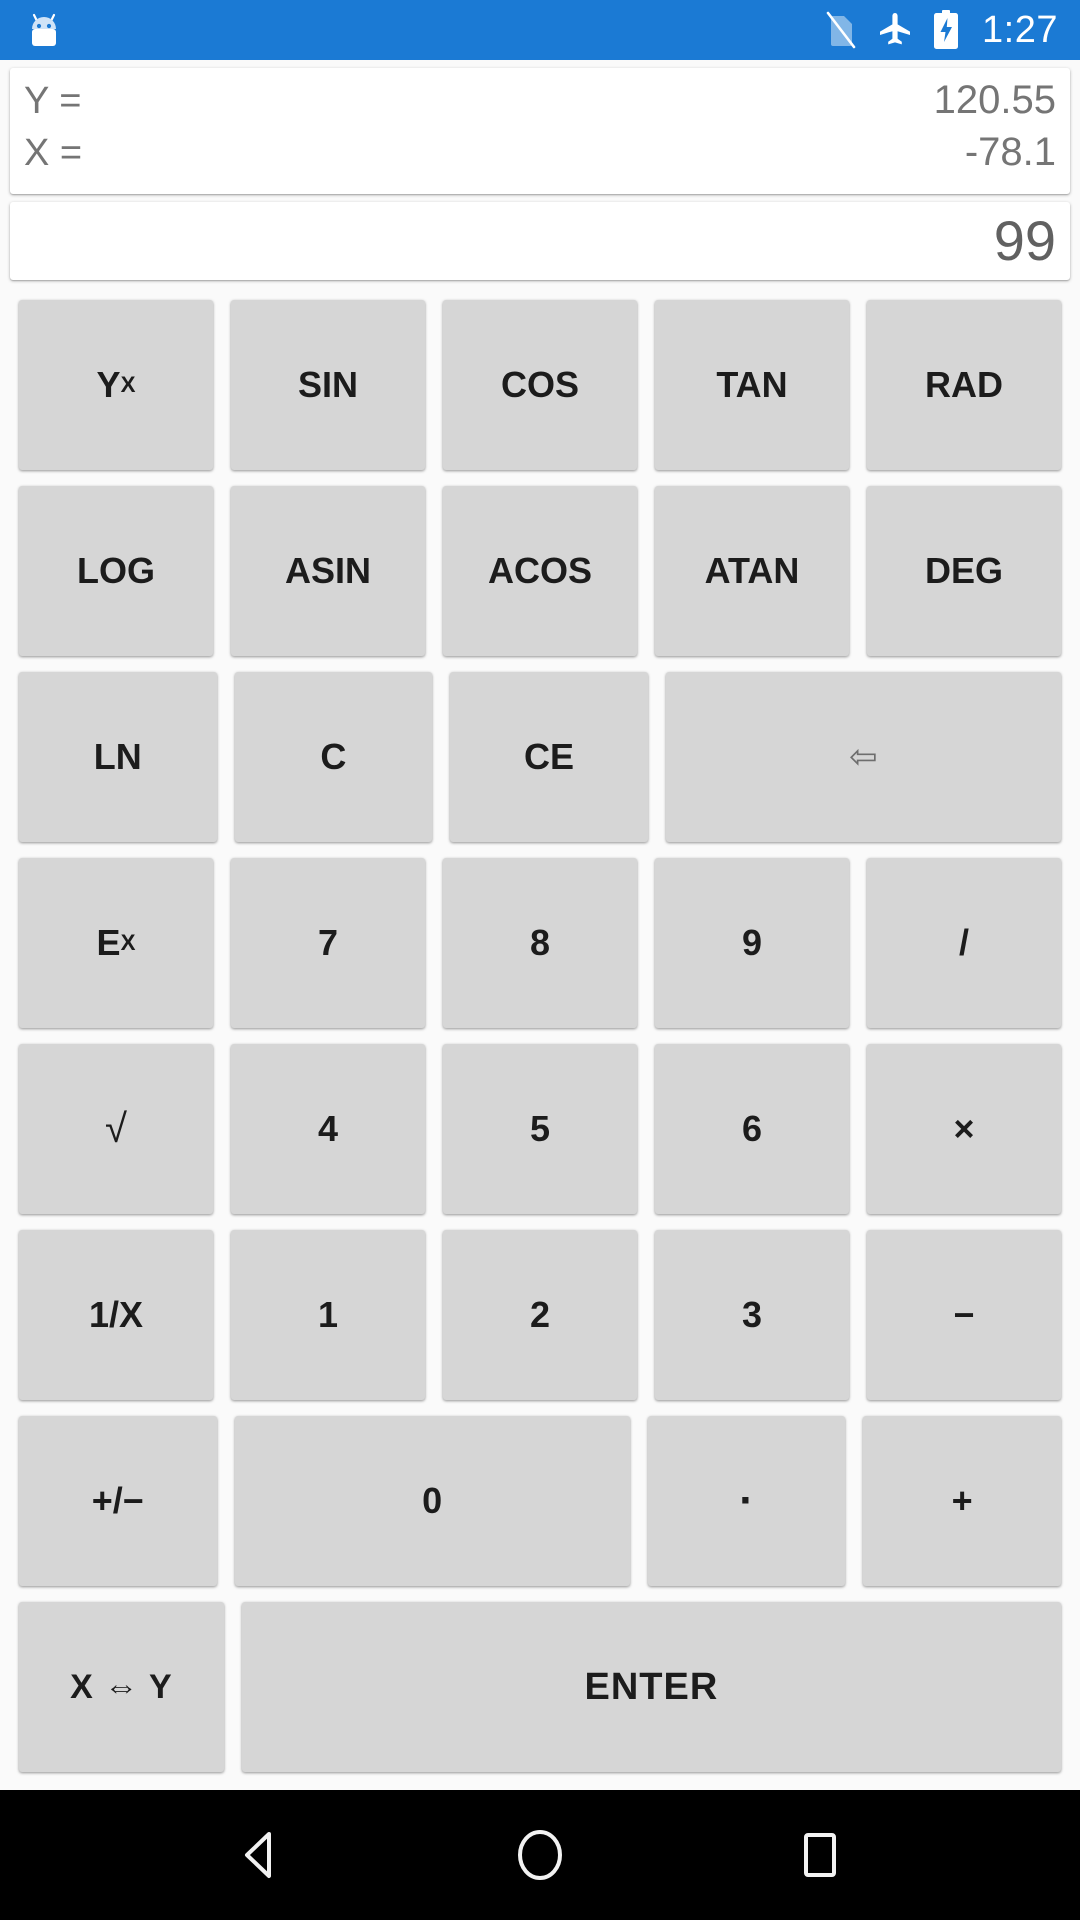 This screenshot has height=1920, width=1080. I want to click on calculator-display-area: Y = 120.55 X = -78.1 99, so click(540, 174).